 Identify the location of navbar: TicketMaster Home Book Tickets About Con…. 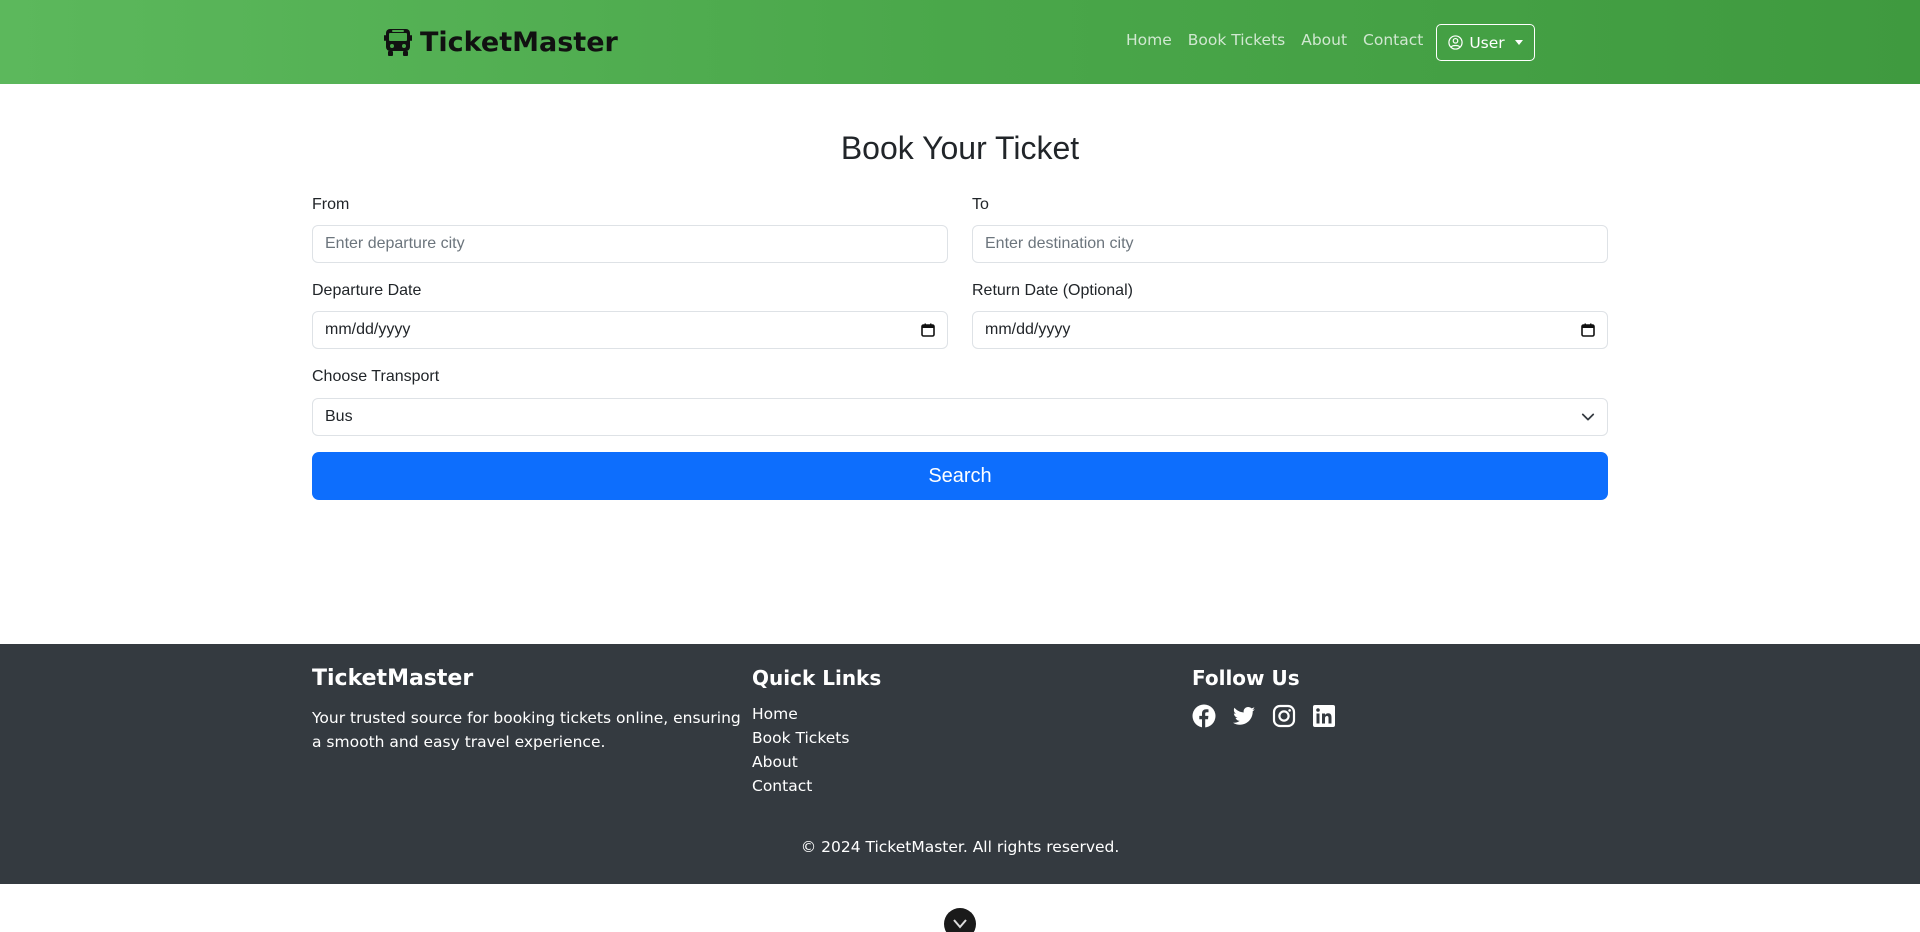
(960, 42).